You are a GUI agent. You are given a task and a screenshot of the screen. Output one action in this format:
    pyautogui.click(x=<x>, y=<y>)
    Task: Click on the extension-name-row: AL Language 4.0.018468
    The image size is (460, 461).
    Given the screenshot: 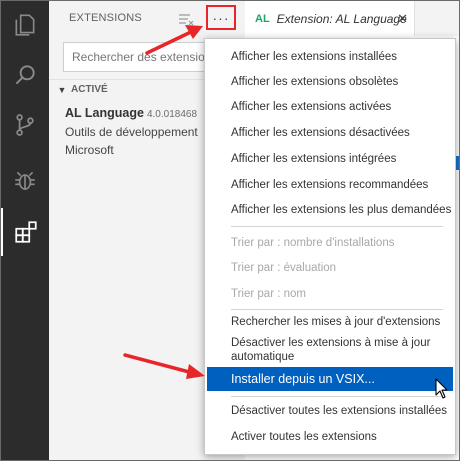 What is the action you would take?
    pyautogui.click(x=131, y=113)
    